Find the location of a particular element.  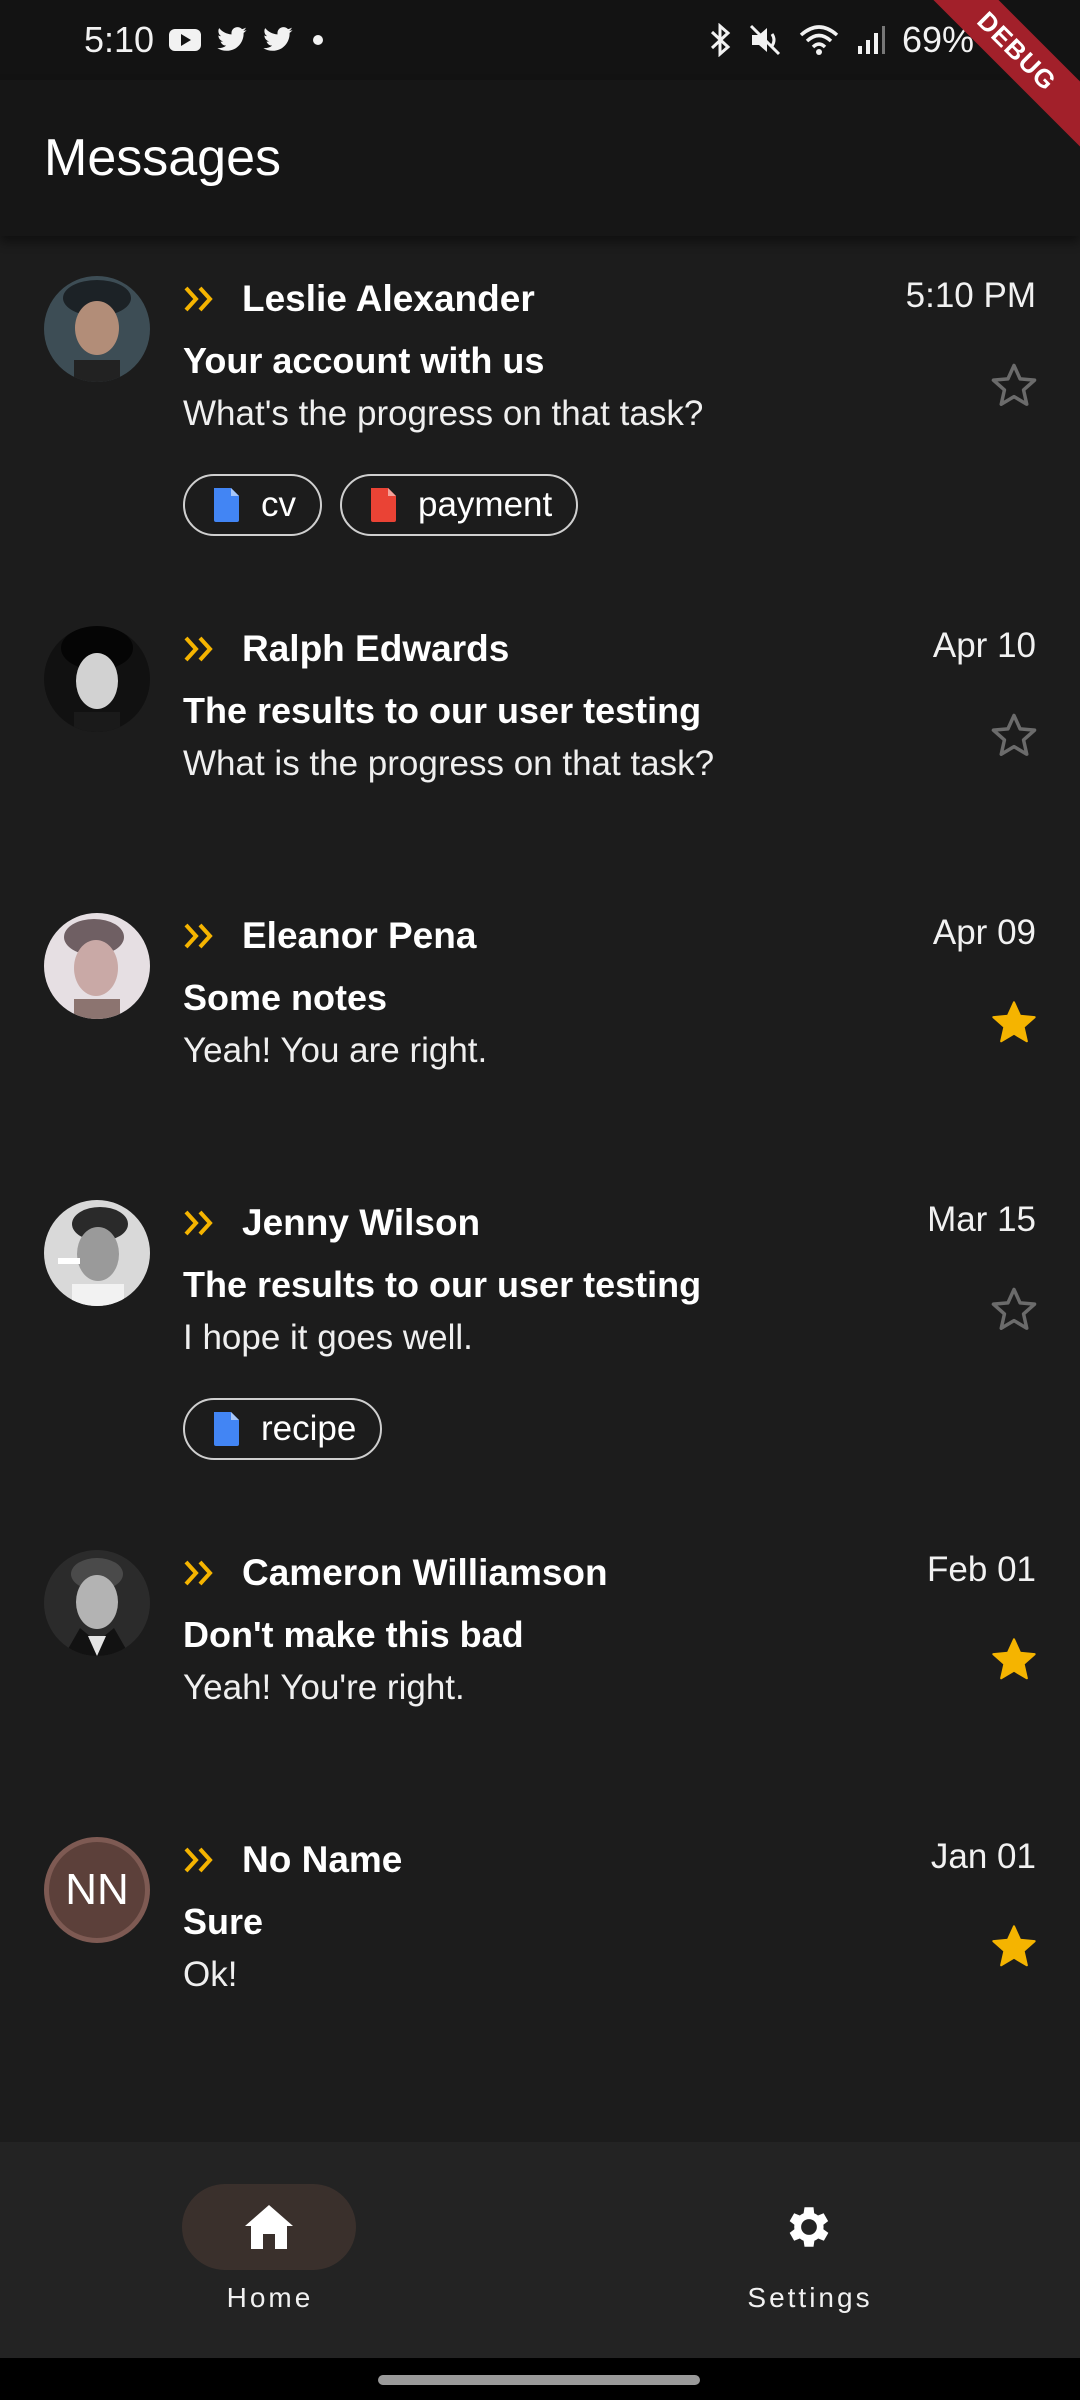

attachment-name: recipe is located at coordinates (309, 1428).